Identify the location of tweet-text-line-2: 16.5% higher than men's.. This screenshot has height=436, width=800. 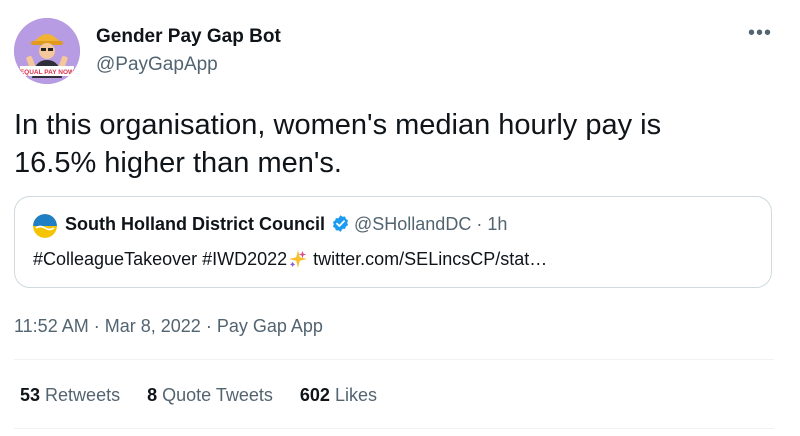
(178, 163).